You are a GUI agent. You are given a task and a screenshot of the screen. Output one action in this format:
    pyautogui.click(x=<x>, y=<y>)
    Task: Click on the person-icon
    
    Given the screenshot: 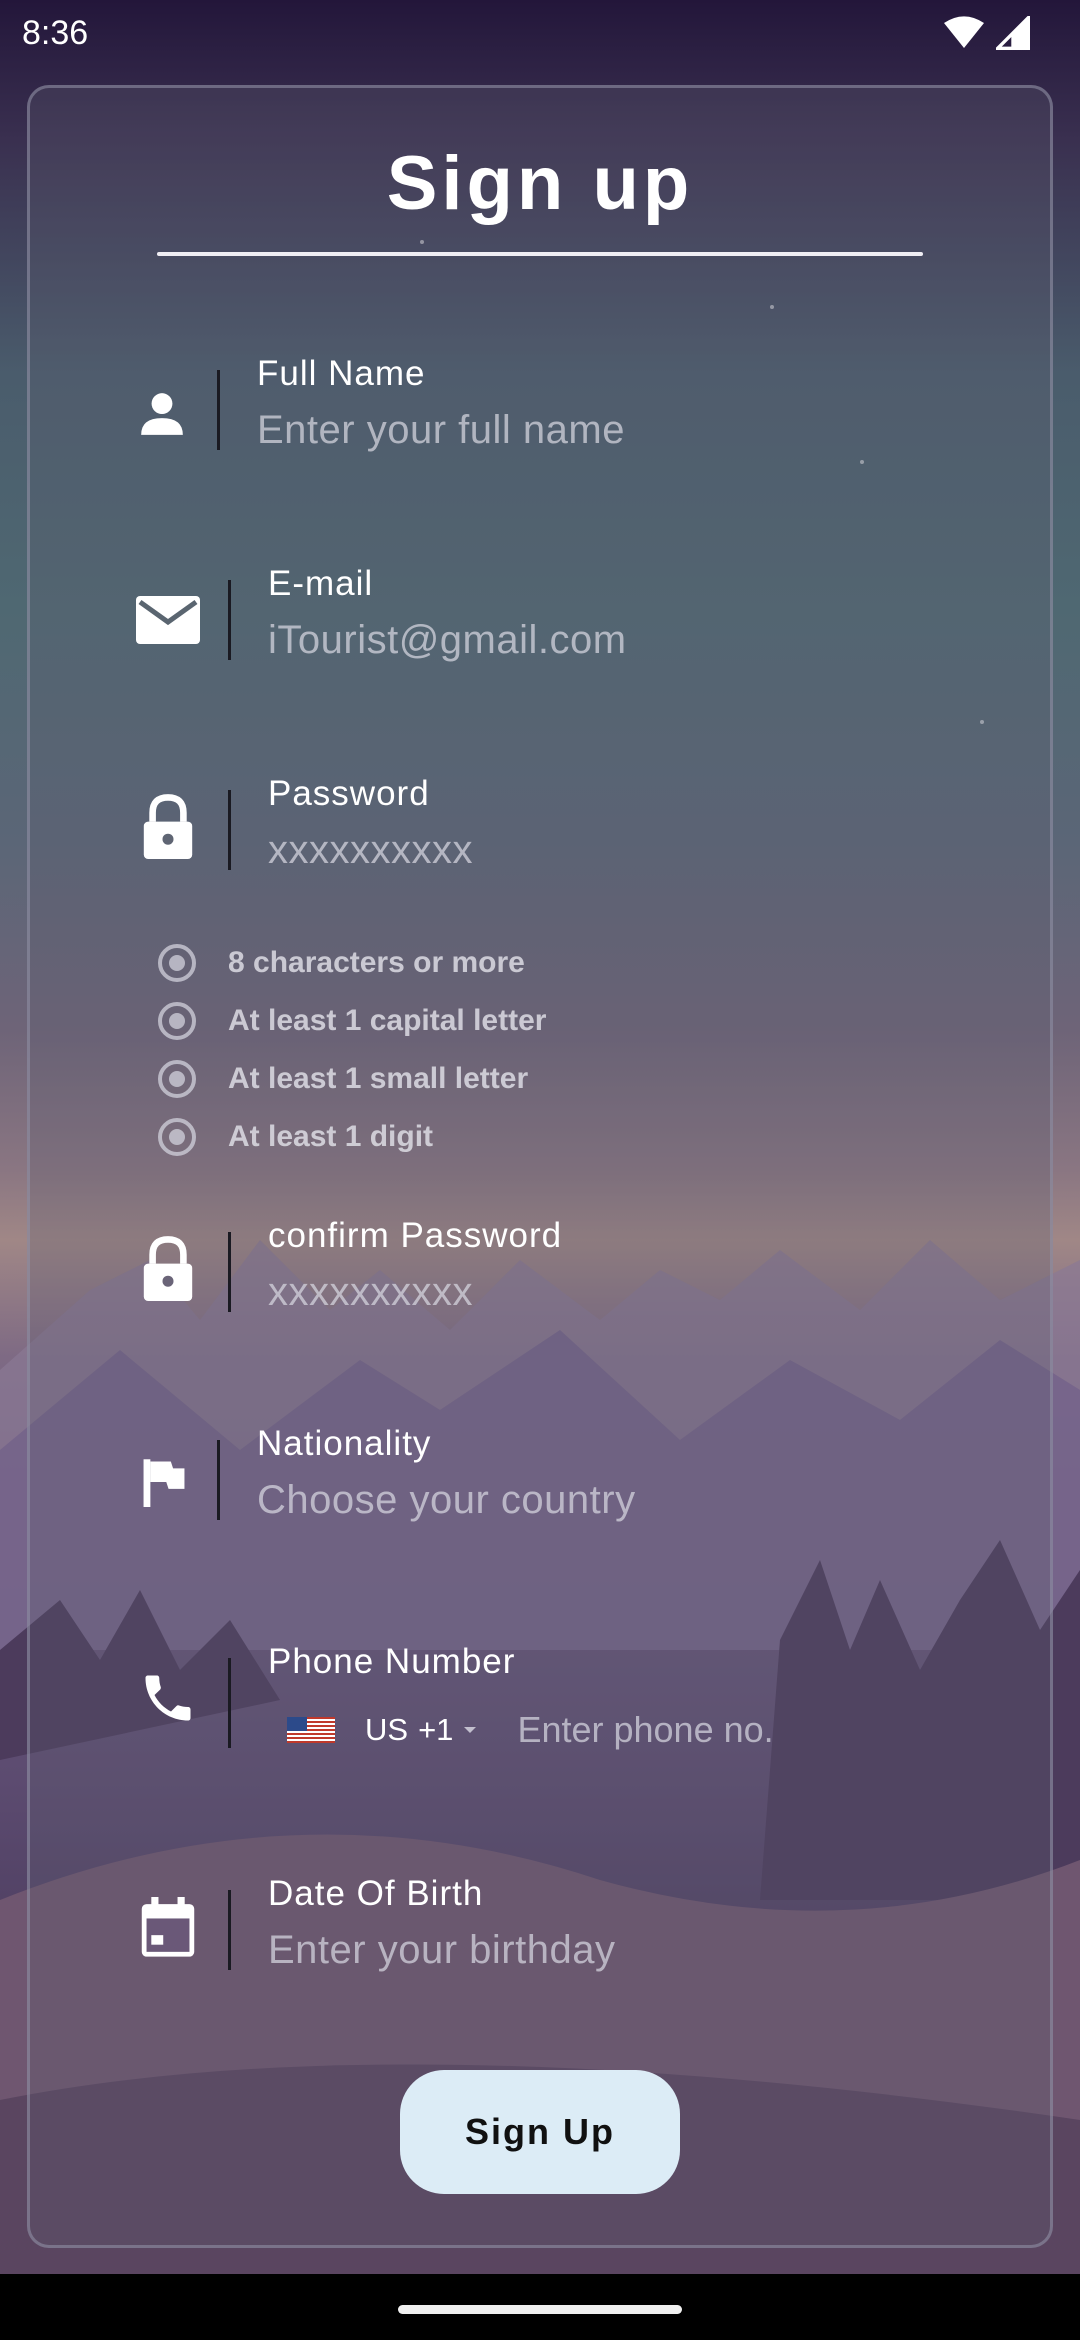 What is the action you would take?
    pyautogui.click(x=162, y=414)
    